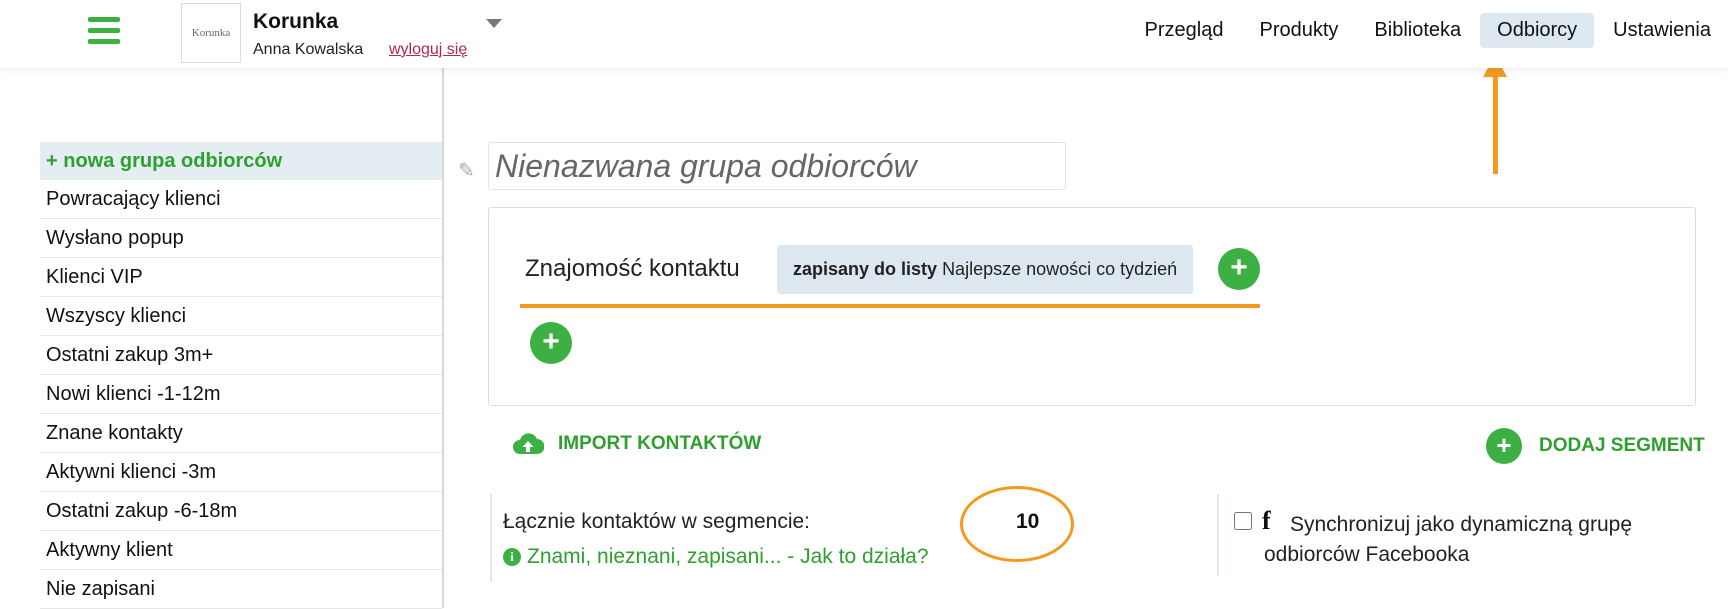  What do you see at coordinates (1184, 30) in the screenshot?
I see `nav-overview: Przegląd` at bounding box center [1184, 30].